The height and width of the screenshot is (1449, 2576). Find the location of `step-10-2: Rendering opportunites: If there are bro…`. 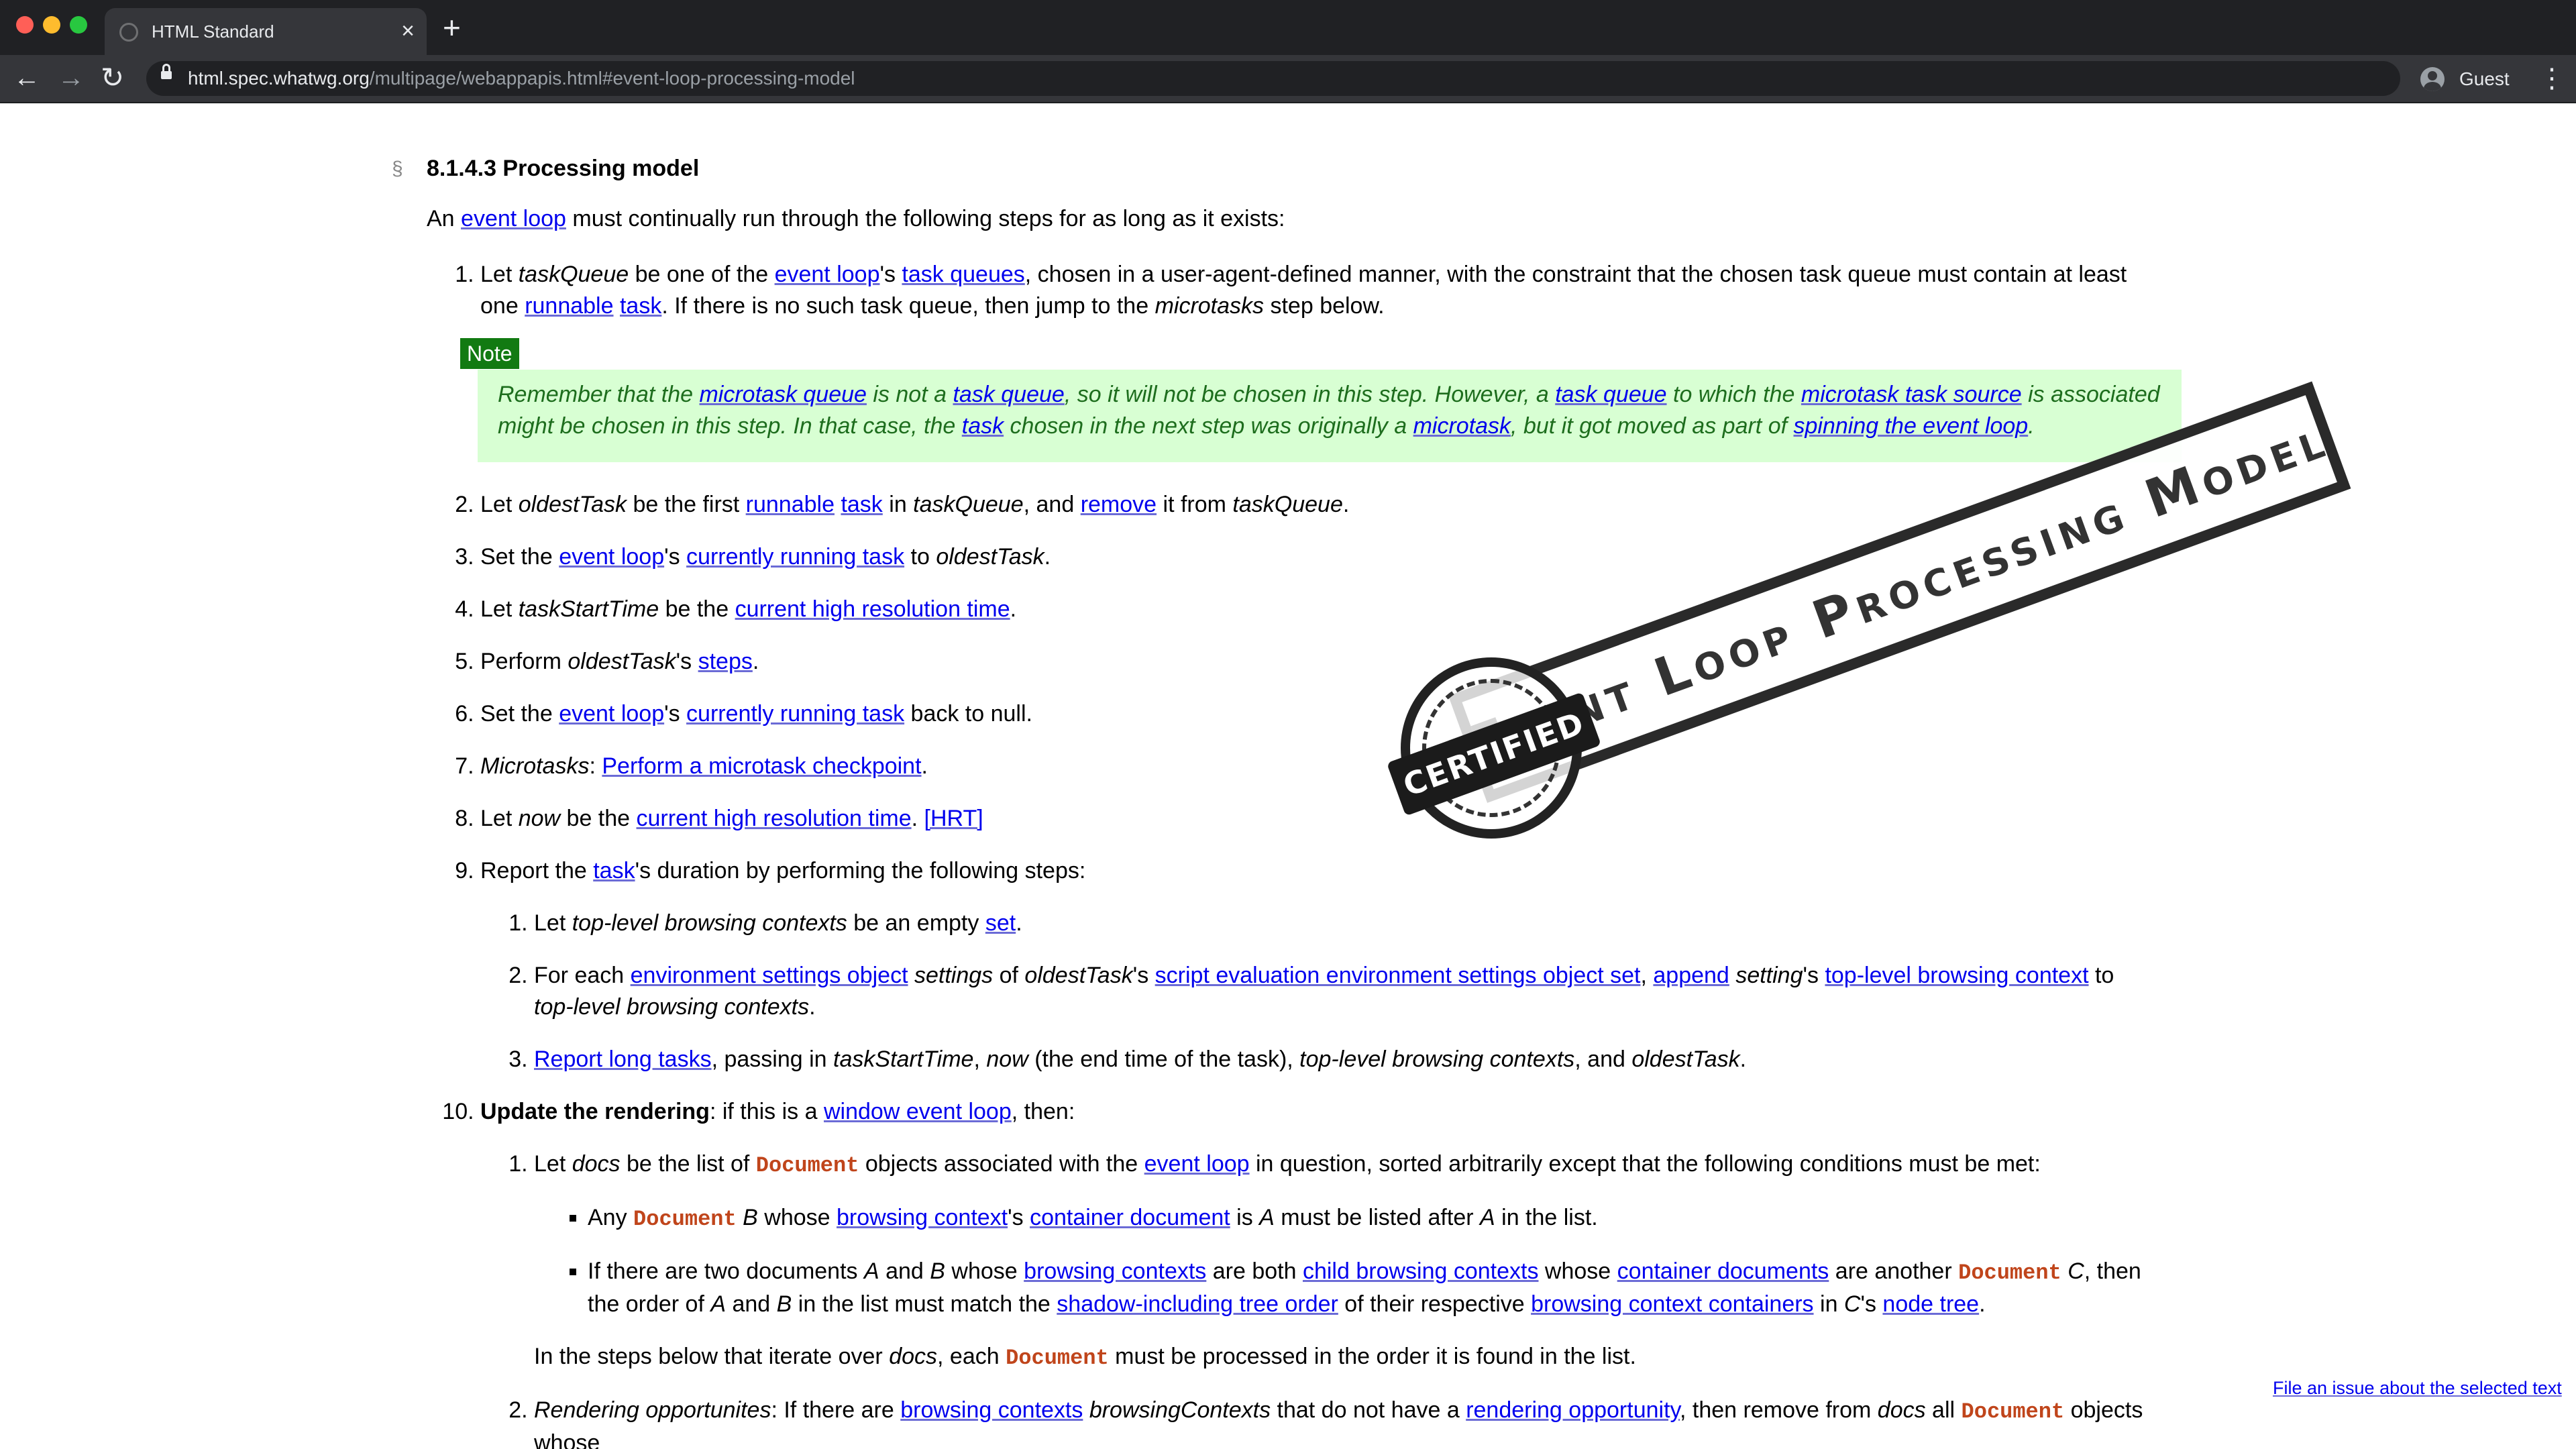

step-10-2: Rendering opportunites: If there are bro… is located at coordinates (1339, 1422).